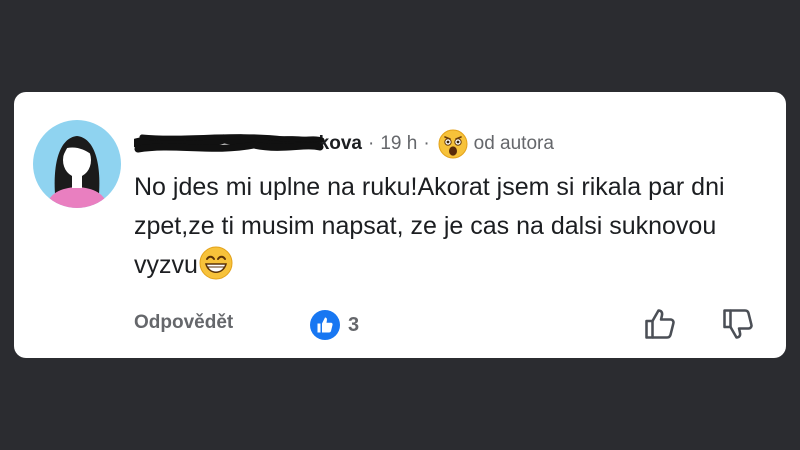 This screenshot has height=450, width=800. I want to click on avatar, so click(77, 164).